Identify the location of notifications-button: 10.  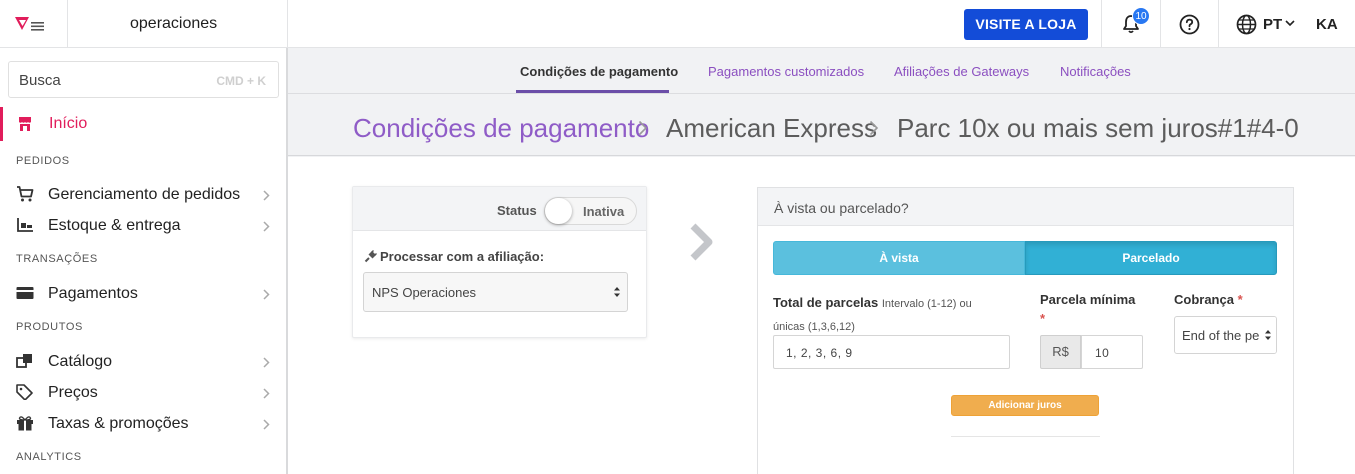
(1130, 24).